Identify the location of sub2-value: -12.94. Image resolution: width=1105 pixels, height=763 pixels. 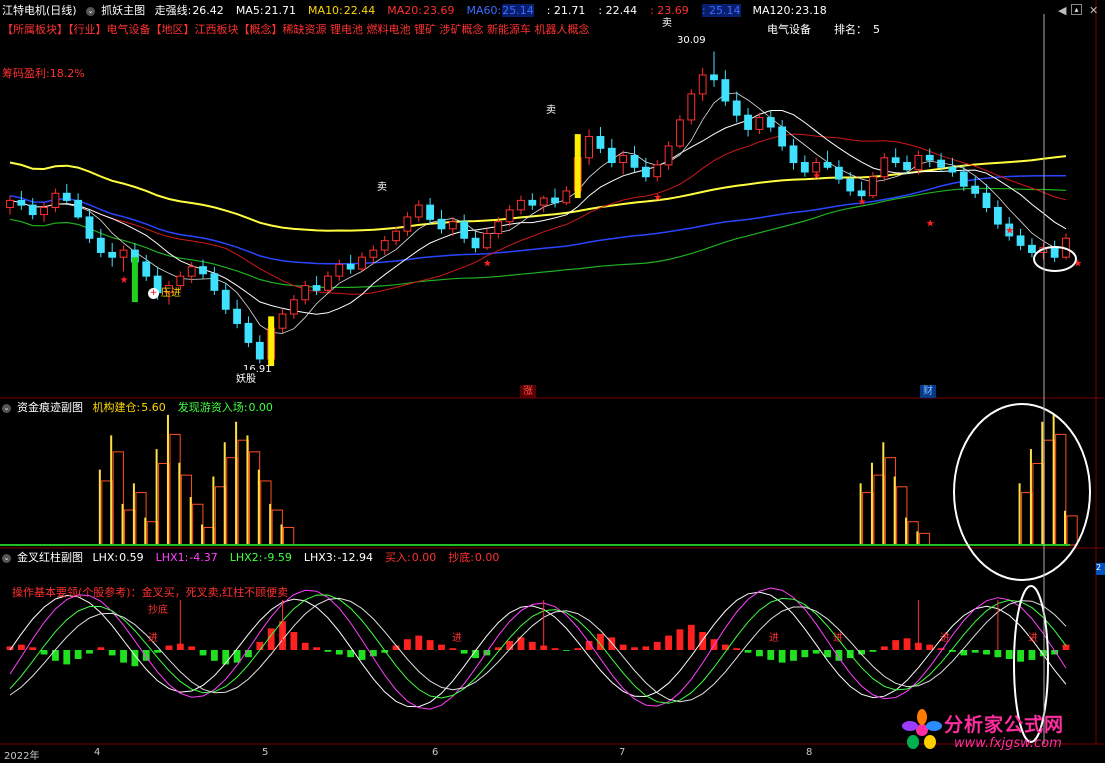
(355, 557).